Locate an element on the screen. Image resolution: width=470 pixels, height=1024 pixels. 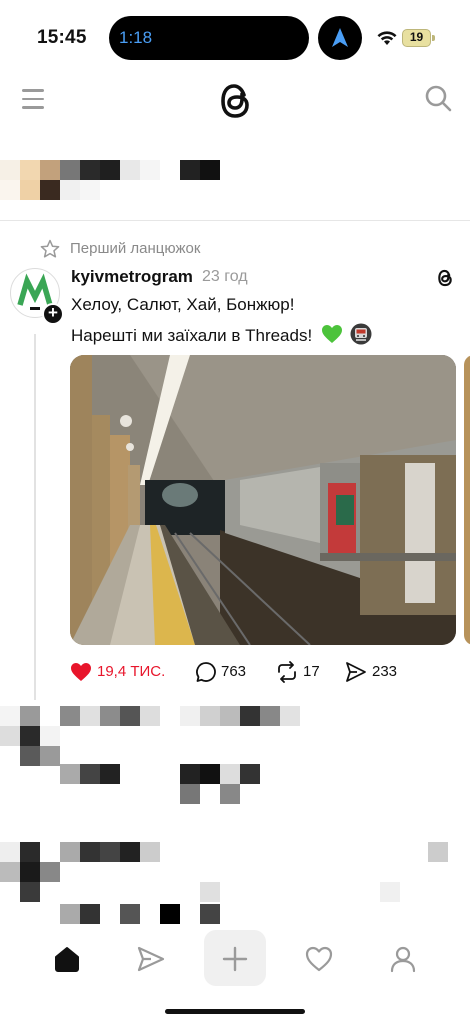
tab-activity is located at coordinates (318, 958).